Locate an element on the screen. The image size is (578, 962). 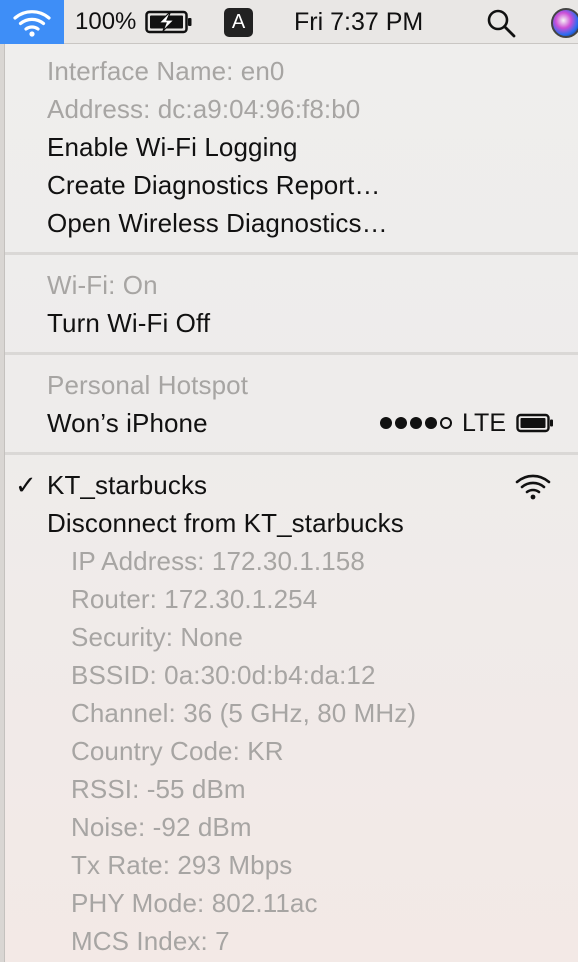
menu-bar: 100% A Fri 7:37 PM is located at coordinates (289, 22).